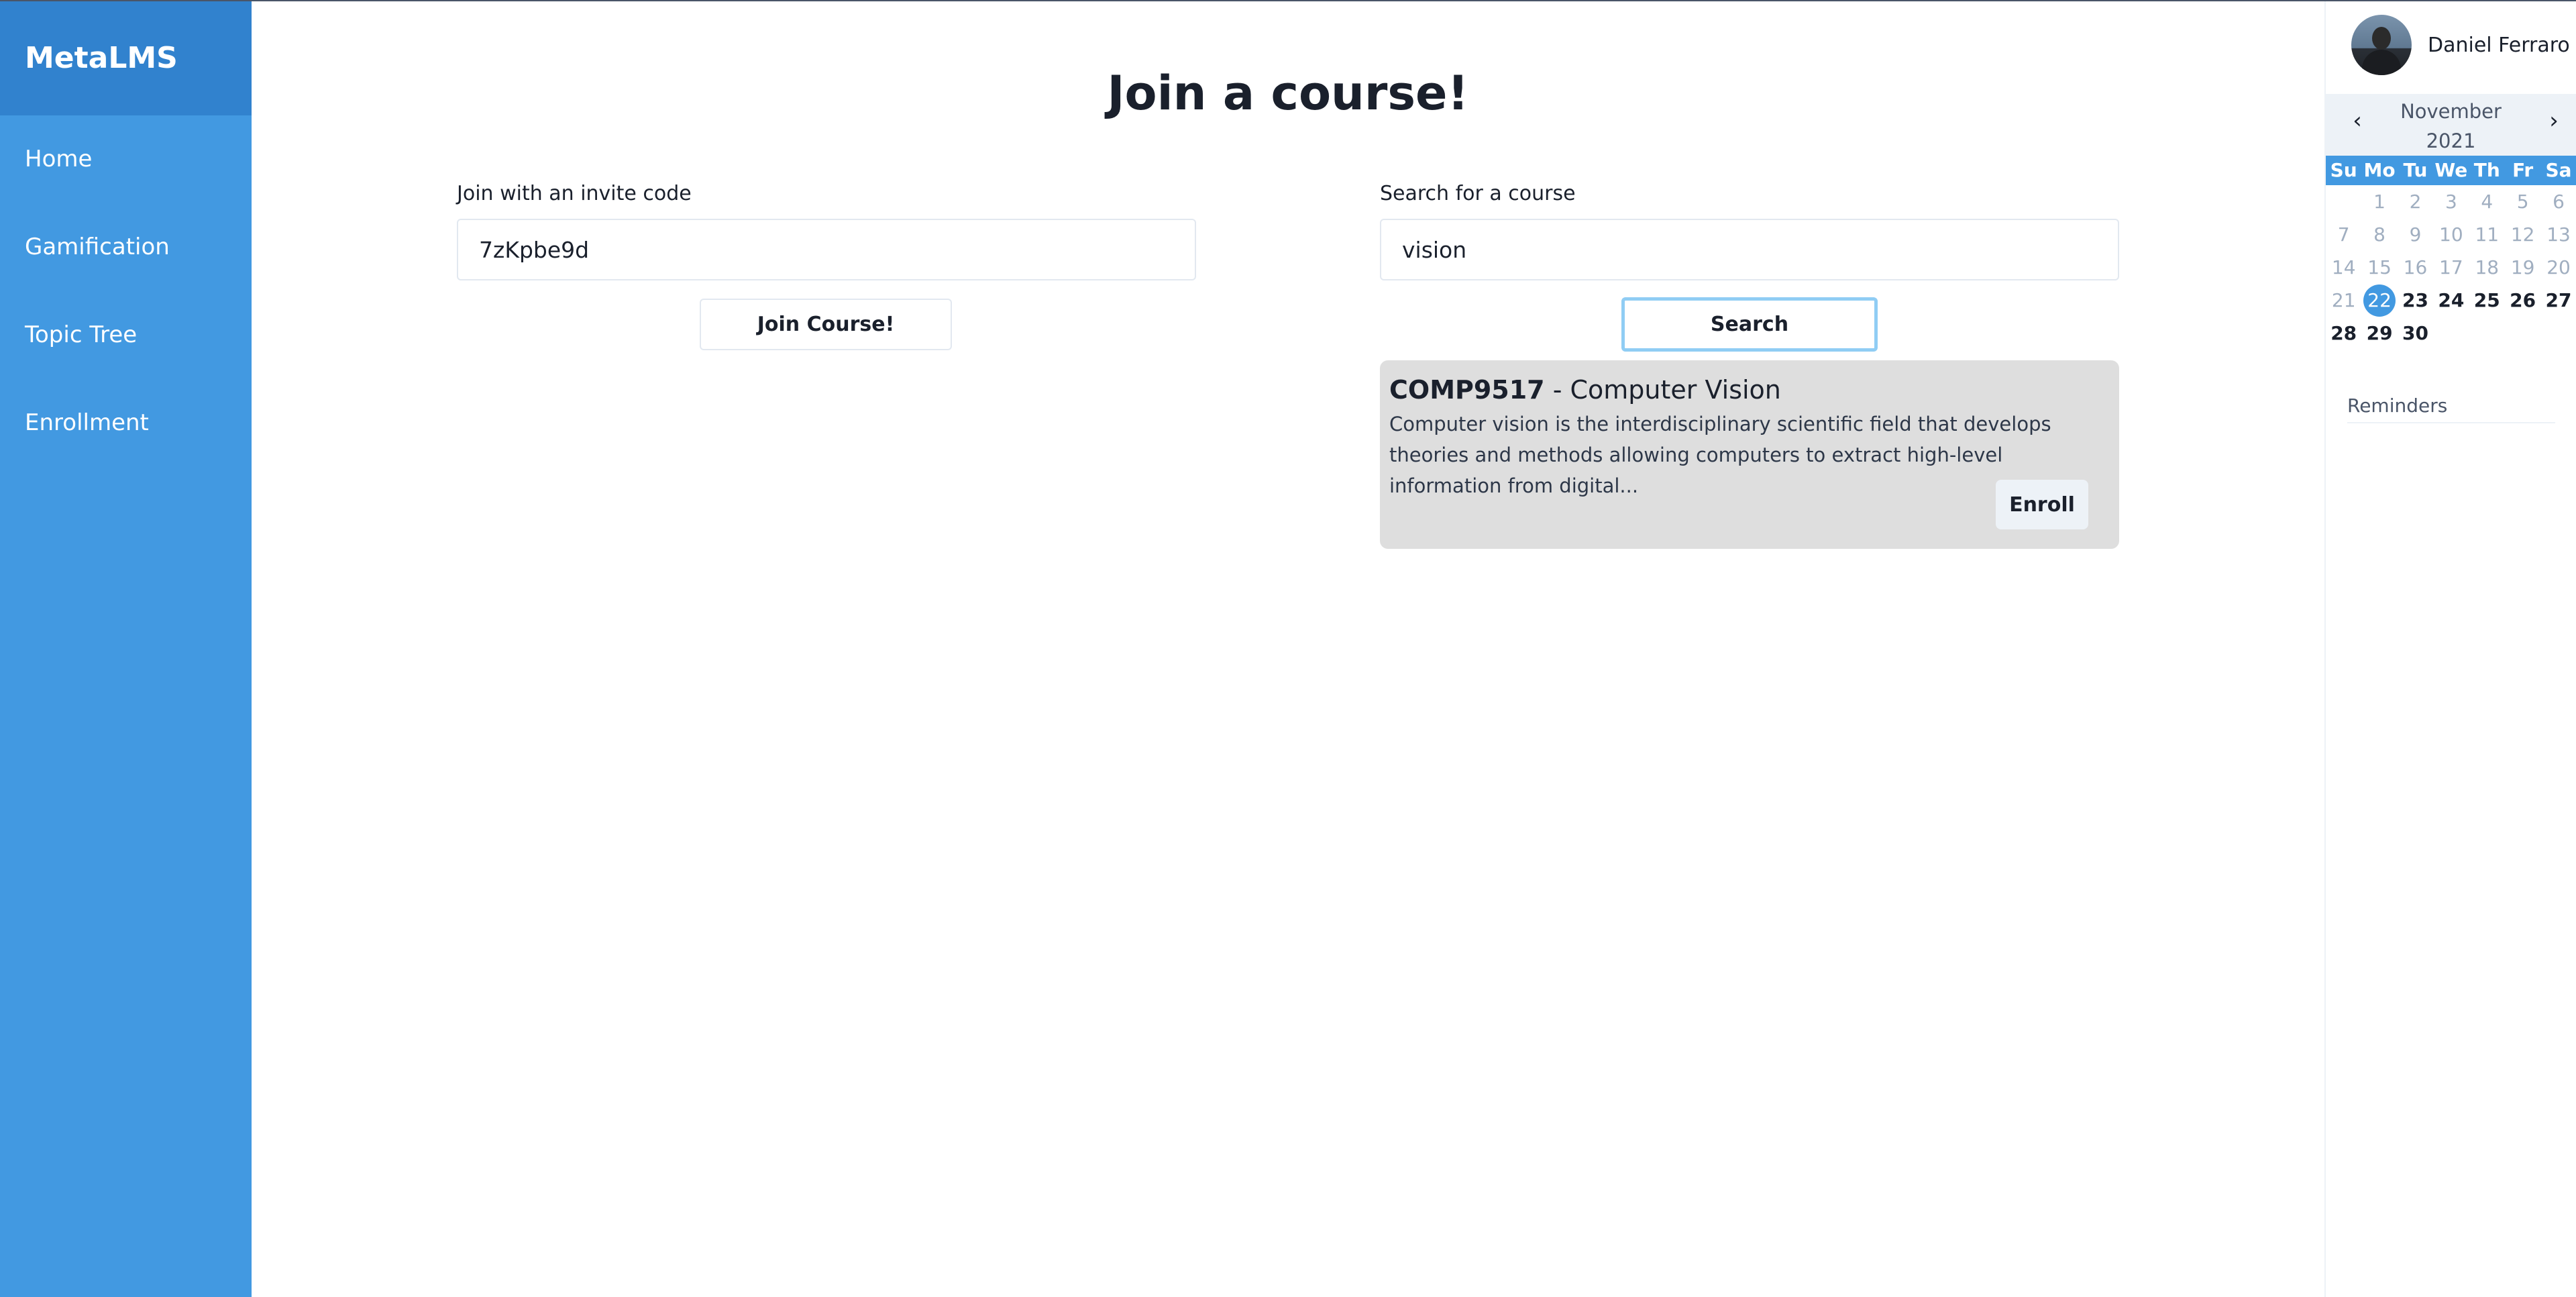 The height and width of the screenshot is (1297, 2576). Describe the element at coordinates (2415, 235) in the screenshot. I see `calendar-day: 9` at that location.